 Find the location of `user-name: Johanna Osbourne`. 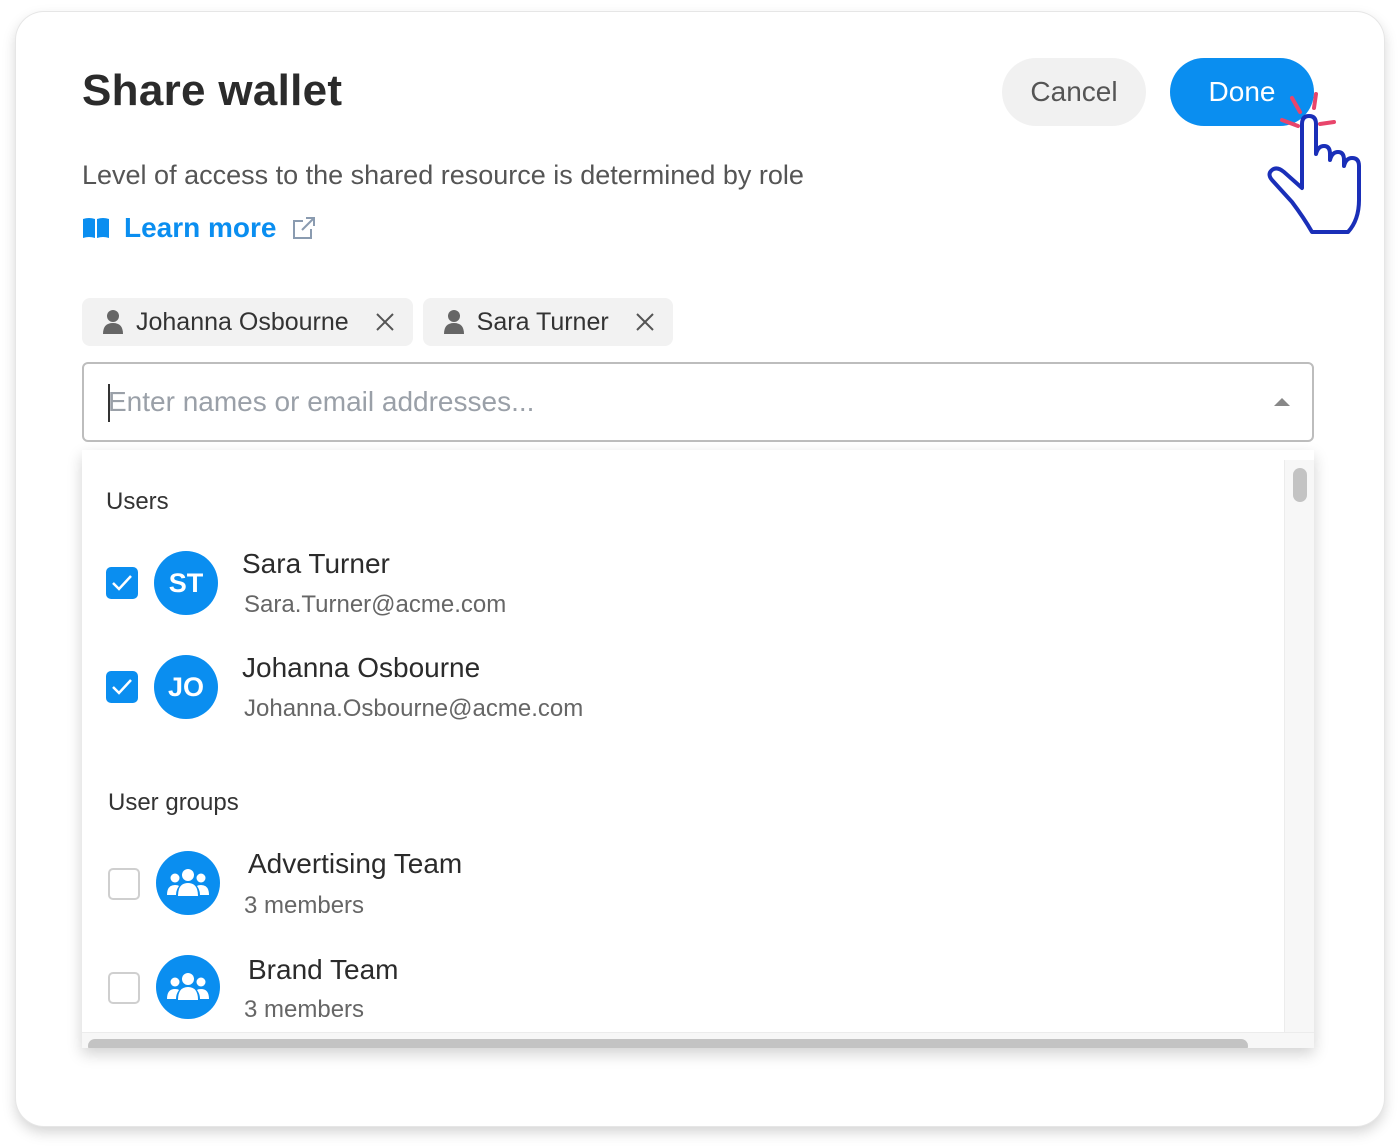

user-name: Johanna Osbourne is located at coordinates (361, 667).